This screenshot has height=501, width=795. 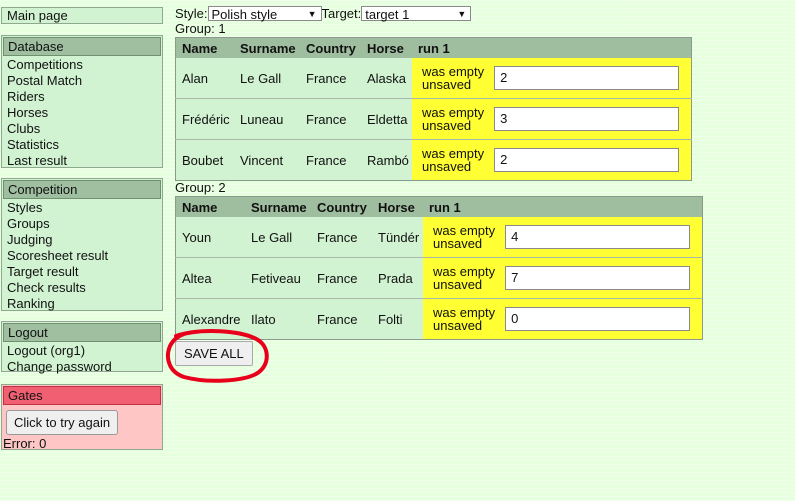 What do you see at coordinates (82, 332) in the screenshot?
I see `account-menu-title: Logout` at bounding box center [82, 332].